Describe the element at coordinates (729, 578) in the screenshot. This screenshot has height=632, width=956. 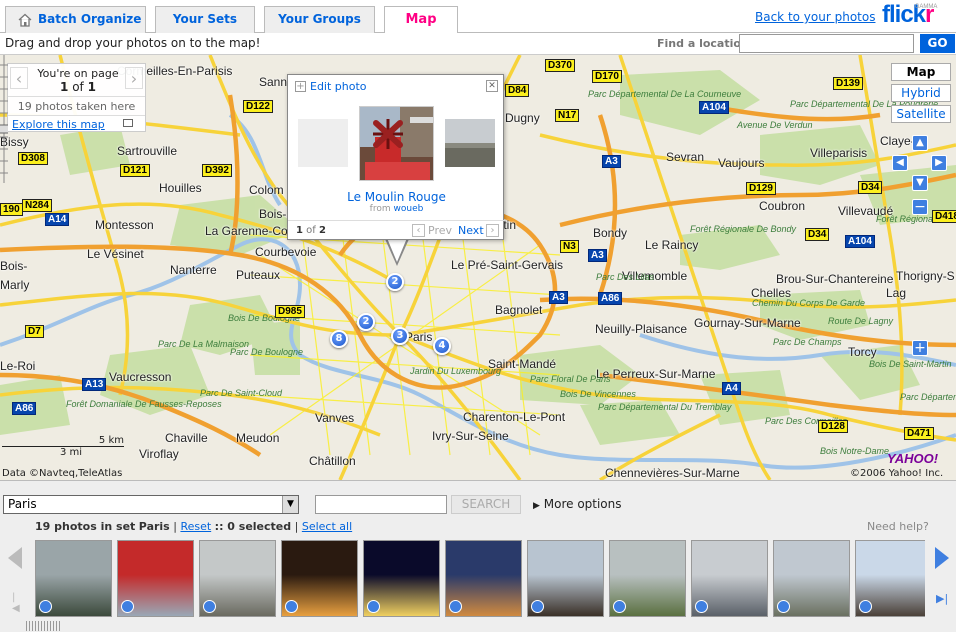
I see `thumbnail-la-defense` at that location.